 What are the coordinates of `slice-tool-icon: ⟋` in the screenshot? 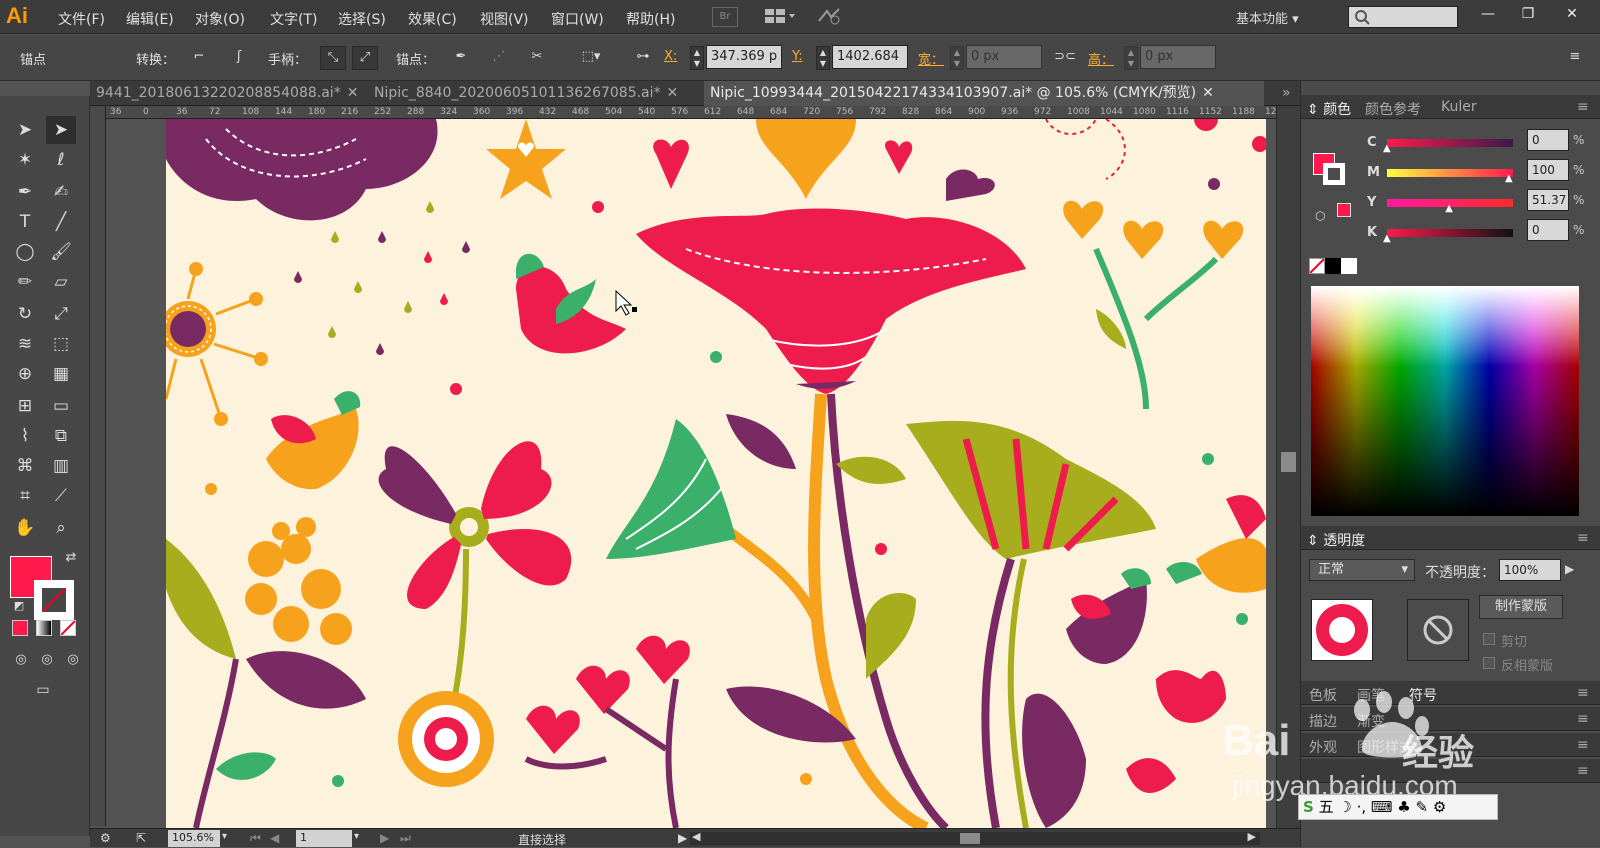 It's located at (61, 496).